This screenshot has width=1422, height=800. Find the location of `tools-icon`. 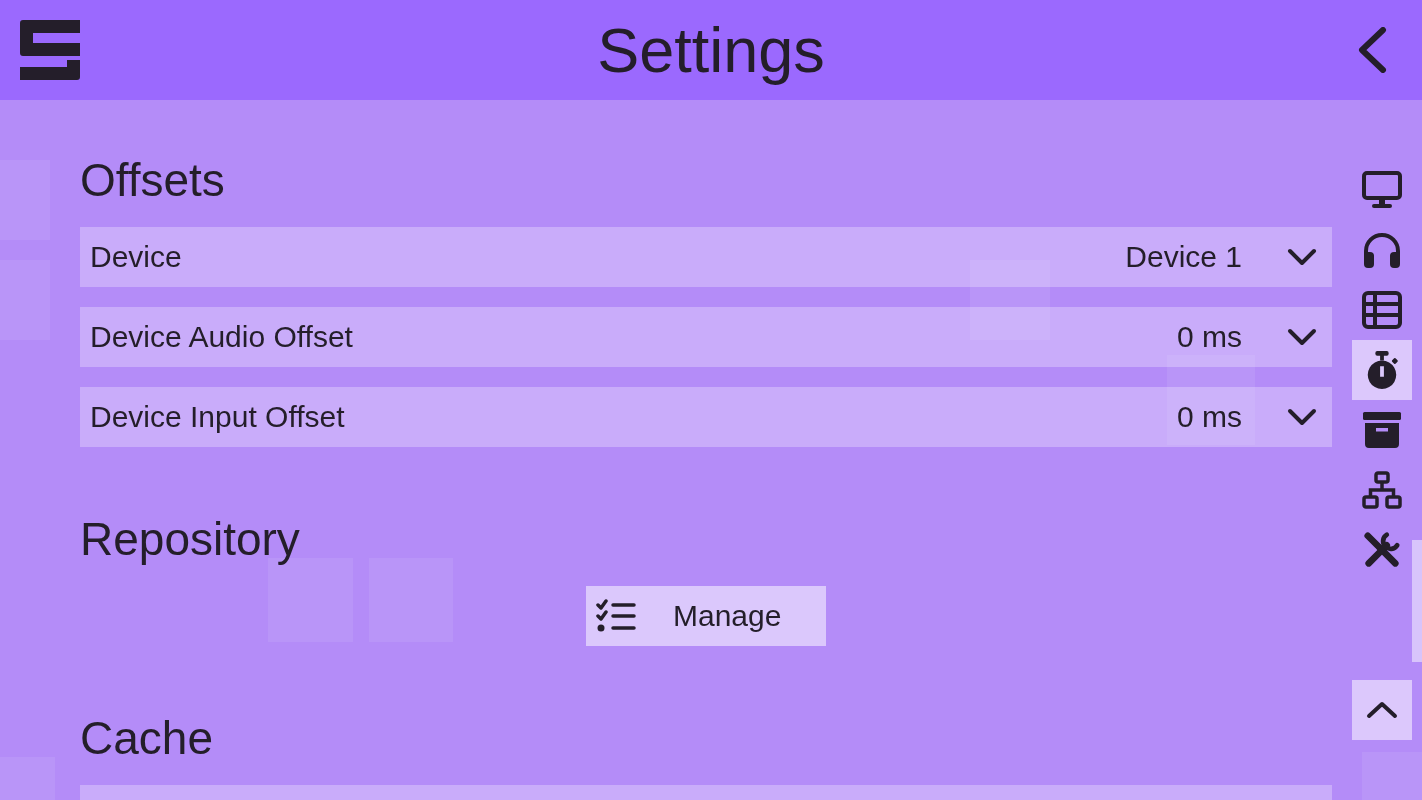

tools-icon is located at coordinates (1382, 550).